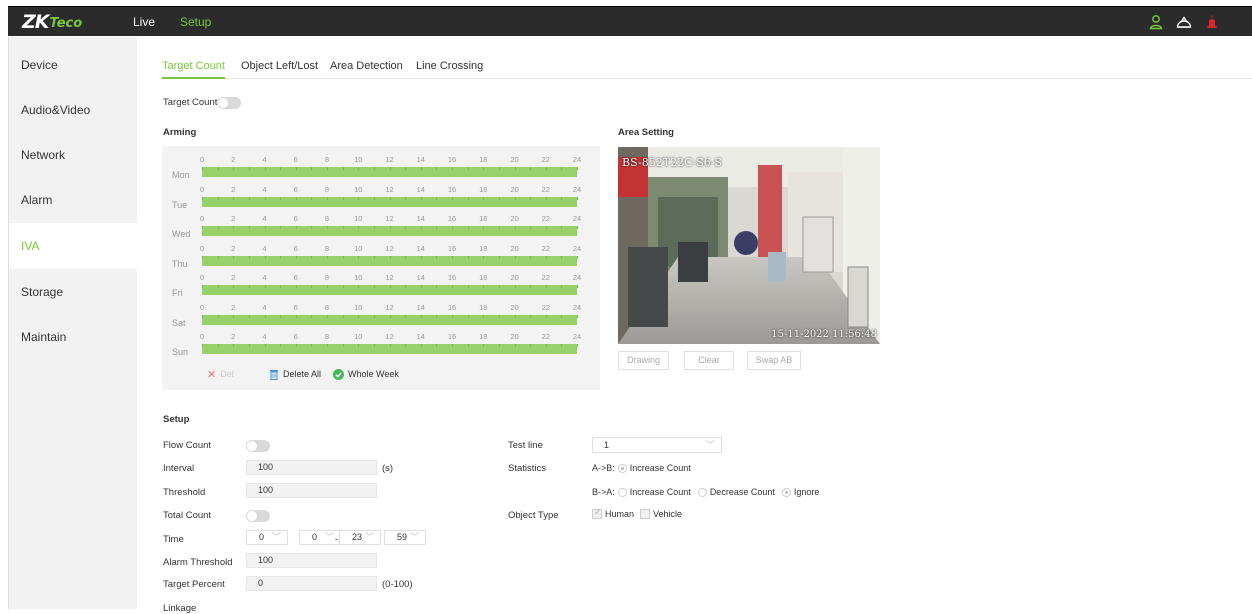  What do you see at coordinates (311, 583) in the screenshot?
I see `target-percent-input: 0` at bounding box center [311, 583].